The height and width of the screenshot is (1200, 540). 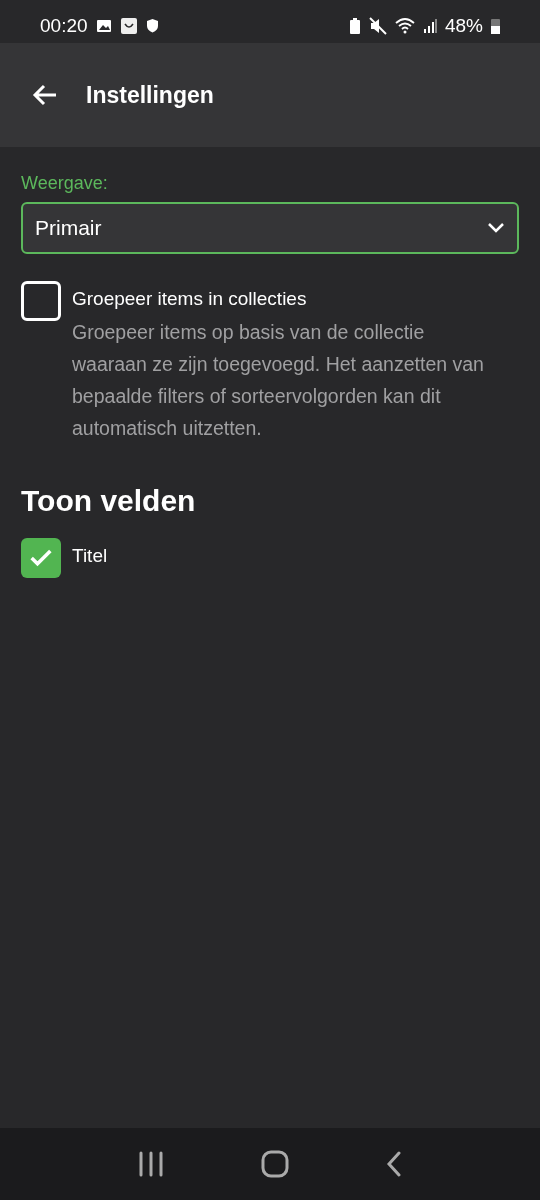 What do you see at coordinates (65, 183) in the screenshot?
I see `field-label: Weergave:` at bounding box center [65, 183].